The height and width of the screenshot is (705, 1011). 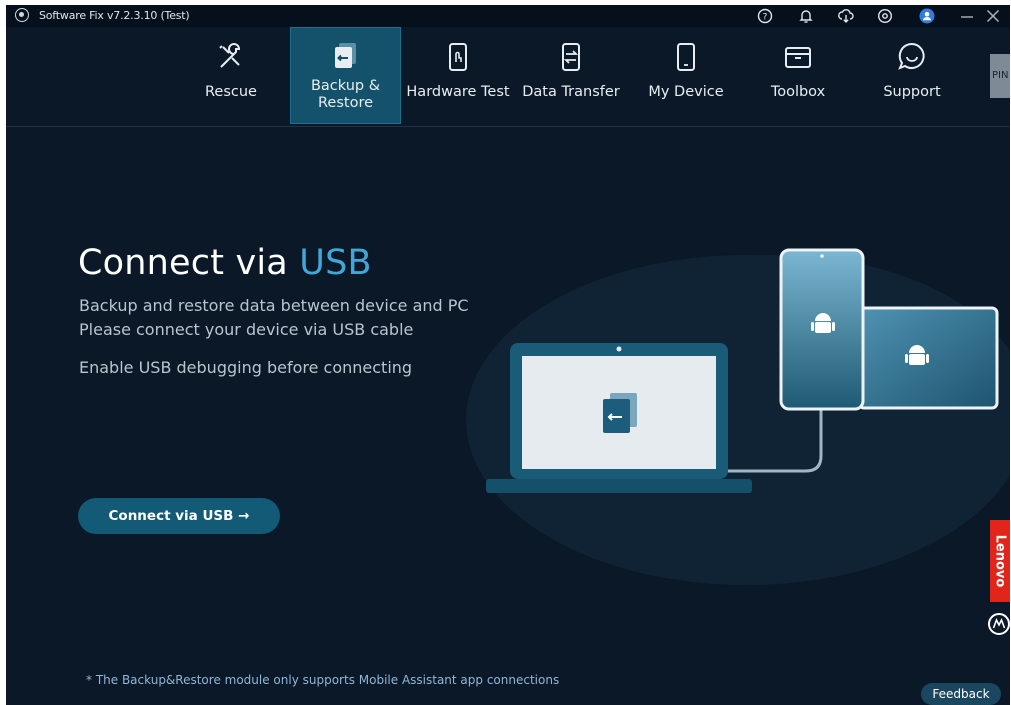 What do you see at coordinates (571, 92) in the screenshot?
I see `nav-label-data-transfer: Data Transfer` at bounding box center [571, 92].